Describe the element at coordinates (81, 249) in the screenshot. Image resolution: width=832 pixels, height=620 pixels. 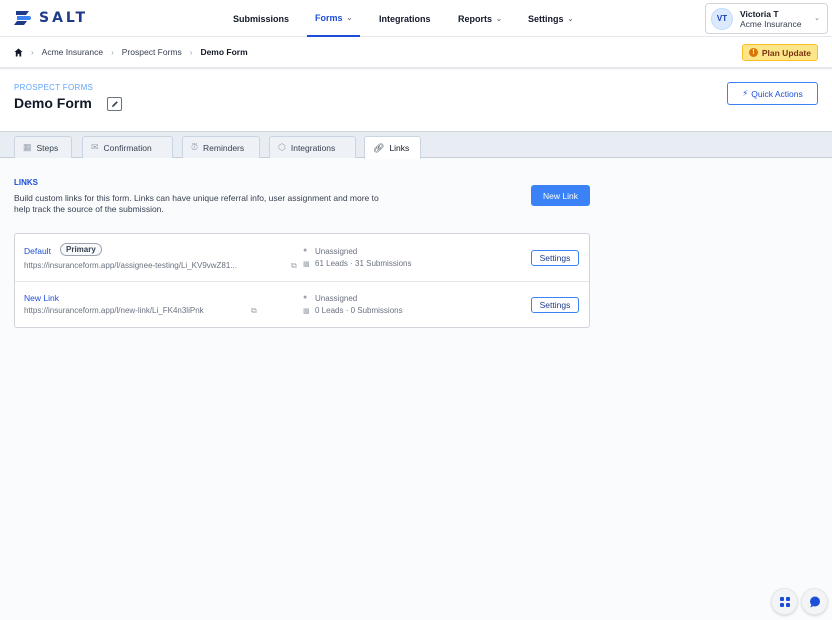
I see `primary-badge: Primary` at that location.